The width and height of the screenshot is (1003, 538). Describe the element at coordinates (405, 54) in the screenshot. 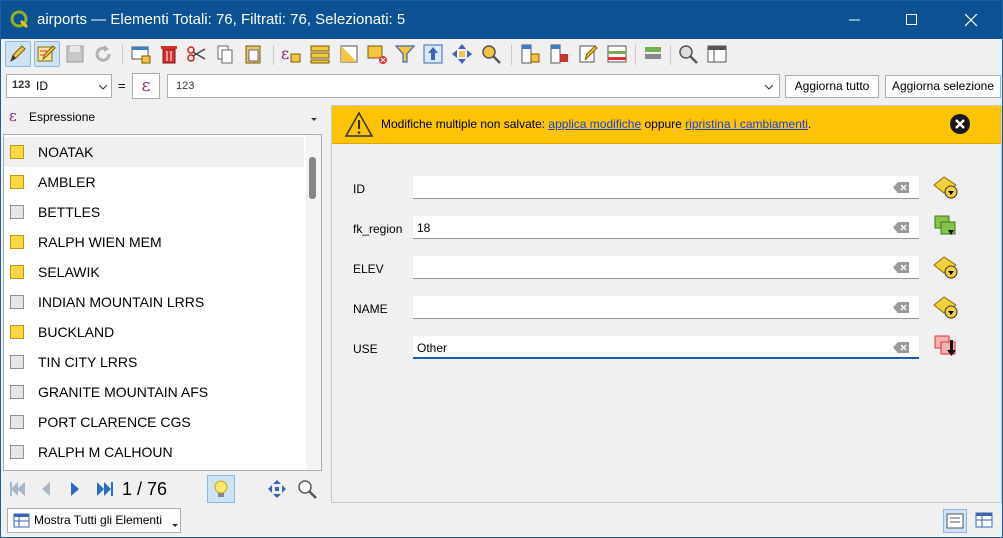

I see `filter-button` at that location.